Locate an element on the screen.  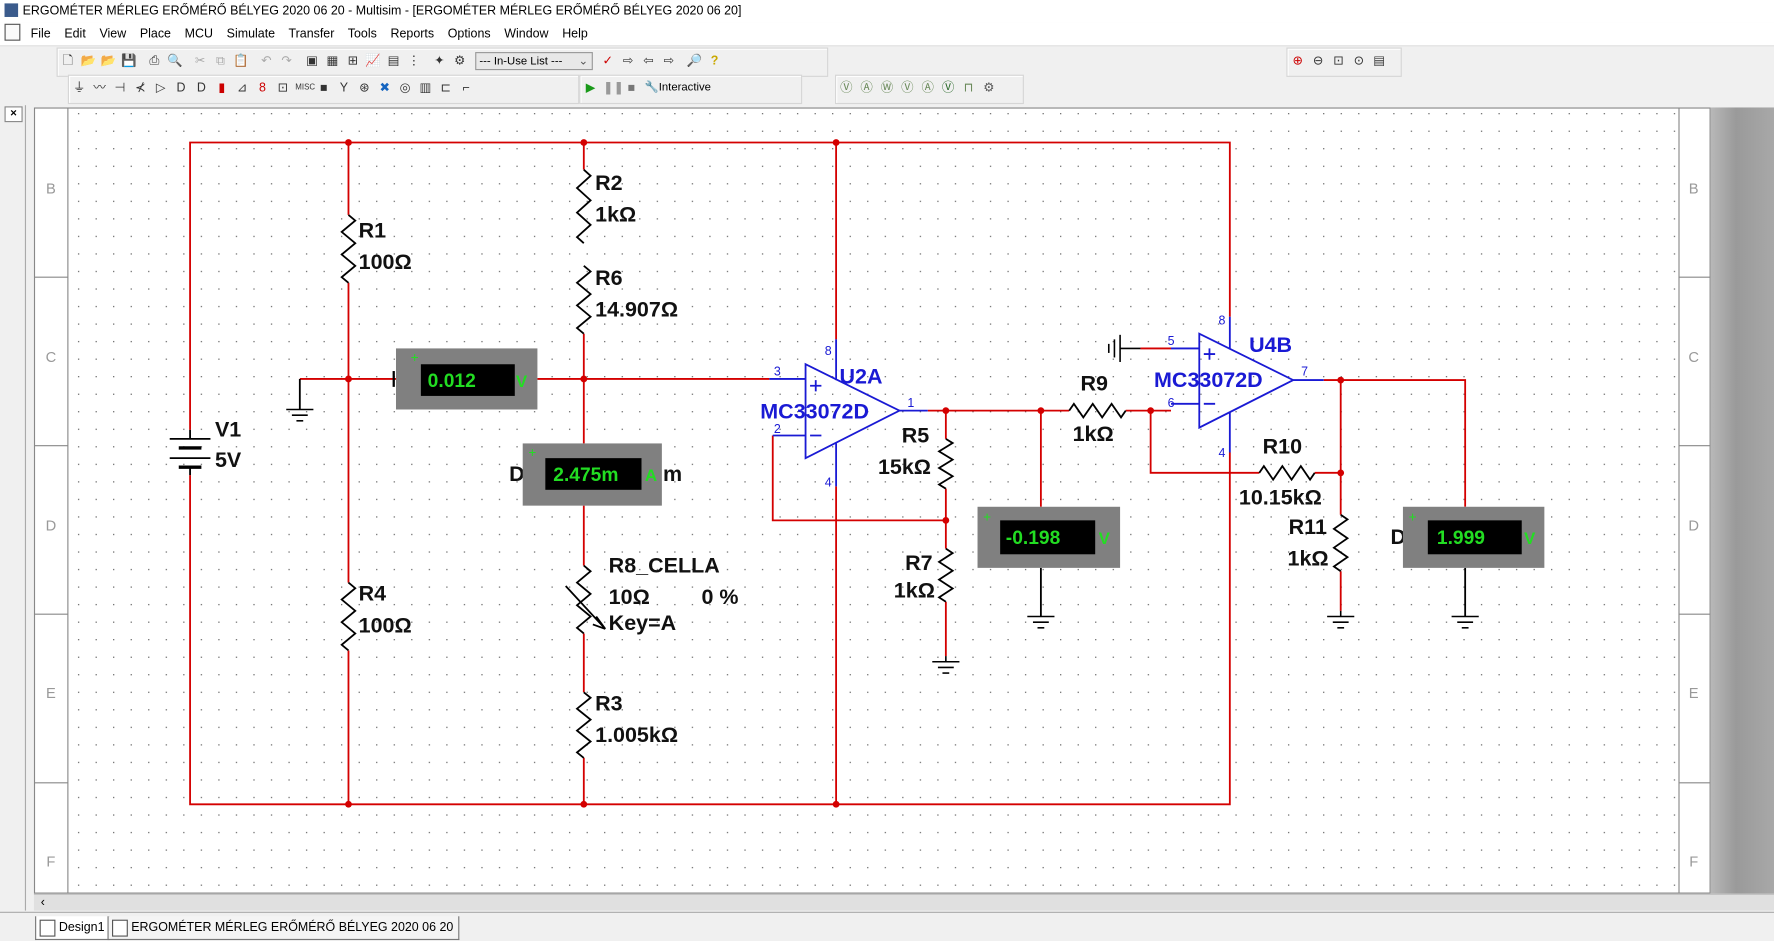
find-examples-icon: 🔎 is located at coordinates (694, 61).